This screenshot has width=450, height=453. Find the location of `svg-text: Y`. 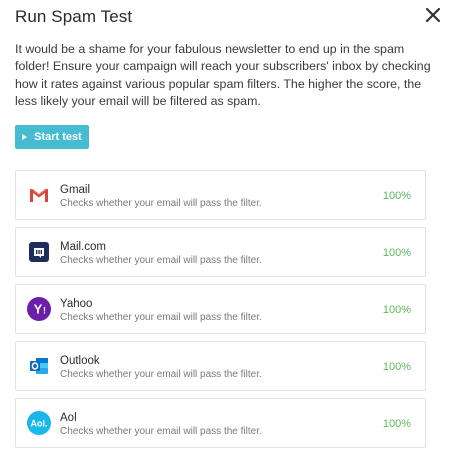

svg-text: Y is located at coordinates (38, 309).